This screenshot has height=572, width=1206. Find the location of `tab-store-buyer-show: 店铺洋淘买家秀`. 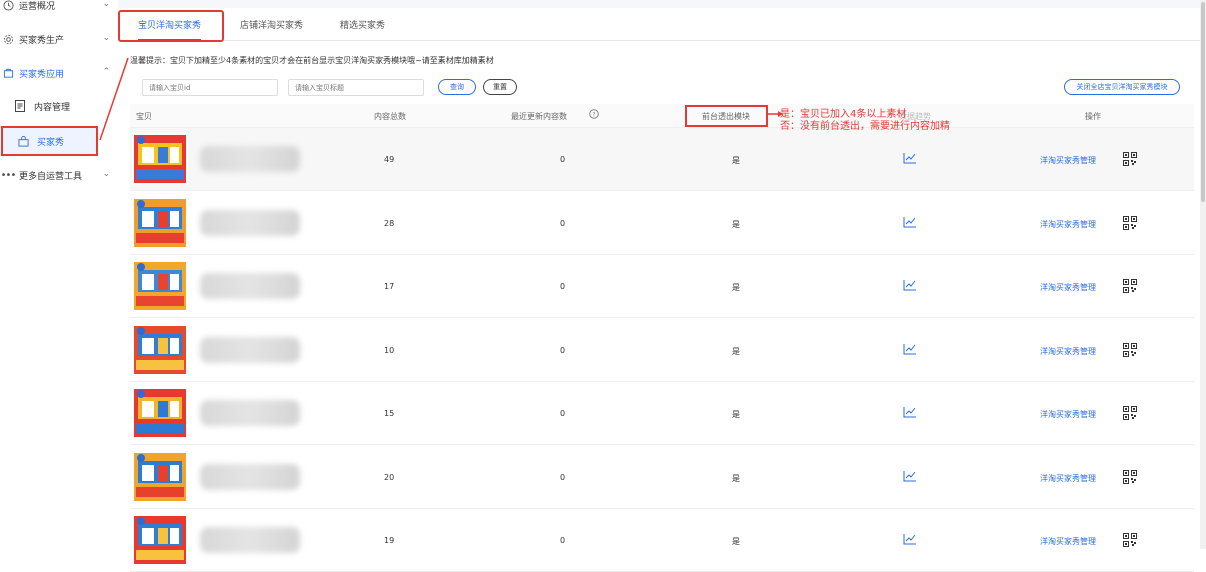

tab-store-buyer-show: 店铺洋淘买家秀 is located at coordinates (271, 28).